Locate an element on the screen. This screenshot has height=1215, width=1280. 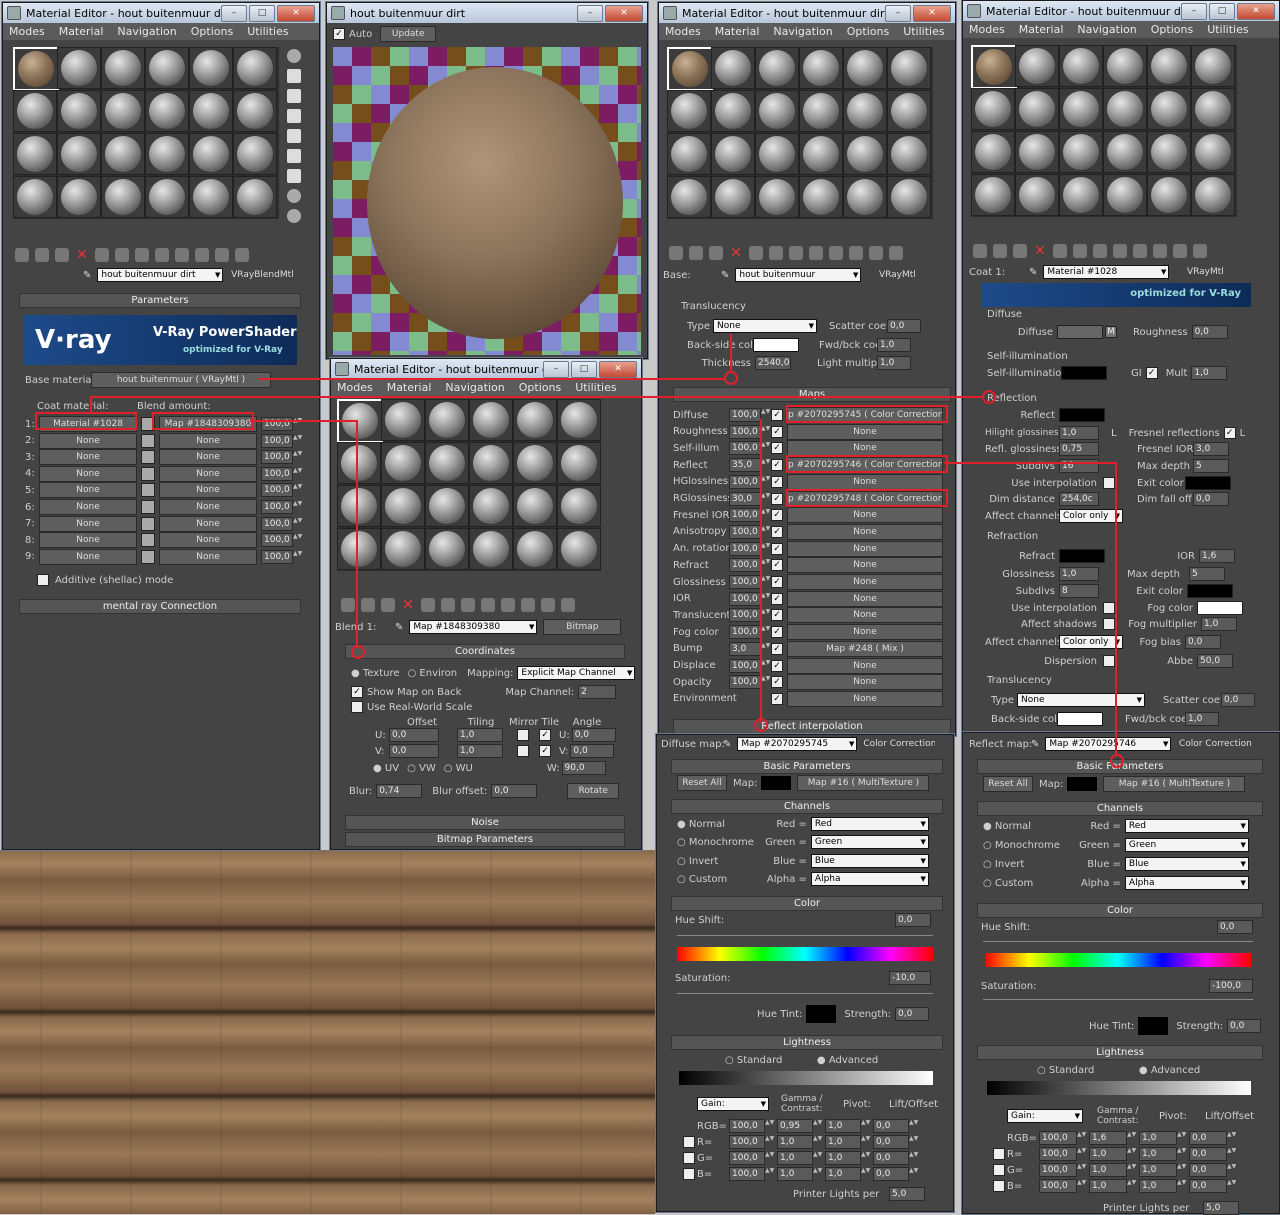
parameters-rollout: Parameters is located at coordinates (160, 300).